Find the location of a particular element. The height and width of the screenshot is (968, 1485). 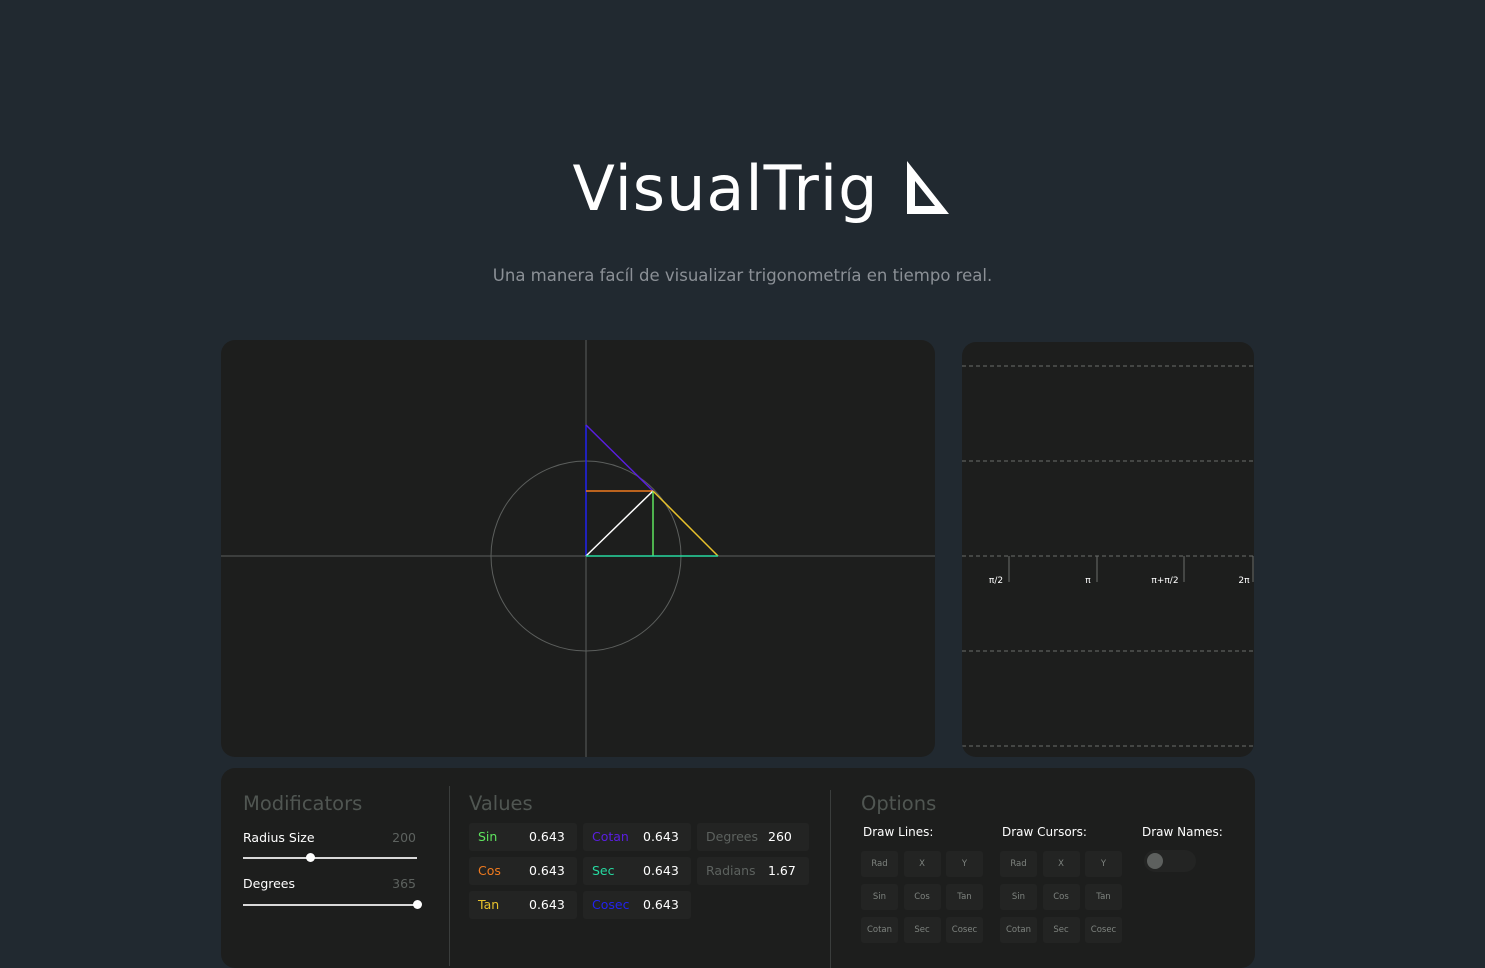

radians-value-cell: Radians 1.67 is located at coordinates (753, 871).